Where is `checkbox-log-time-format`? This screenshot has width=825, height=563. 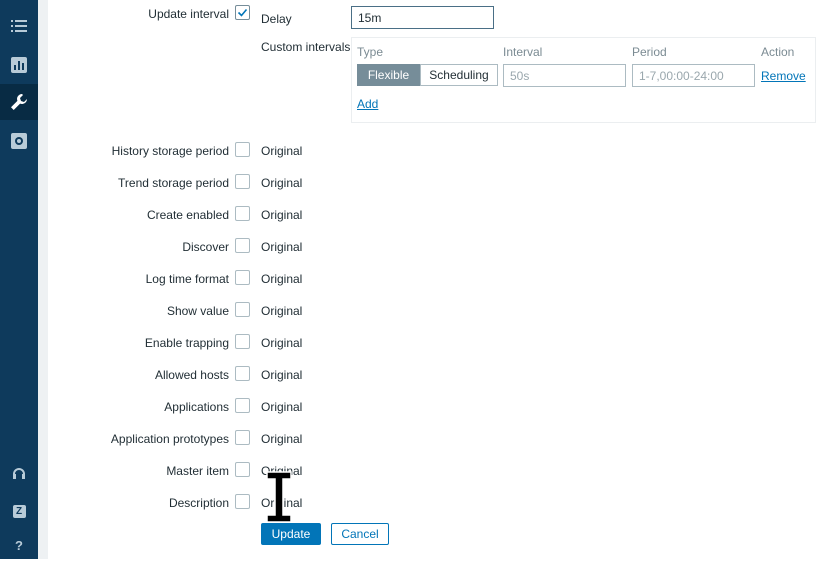 checkbox-log-time-format is located at coordinates (242, 277).